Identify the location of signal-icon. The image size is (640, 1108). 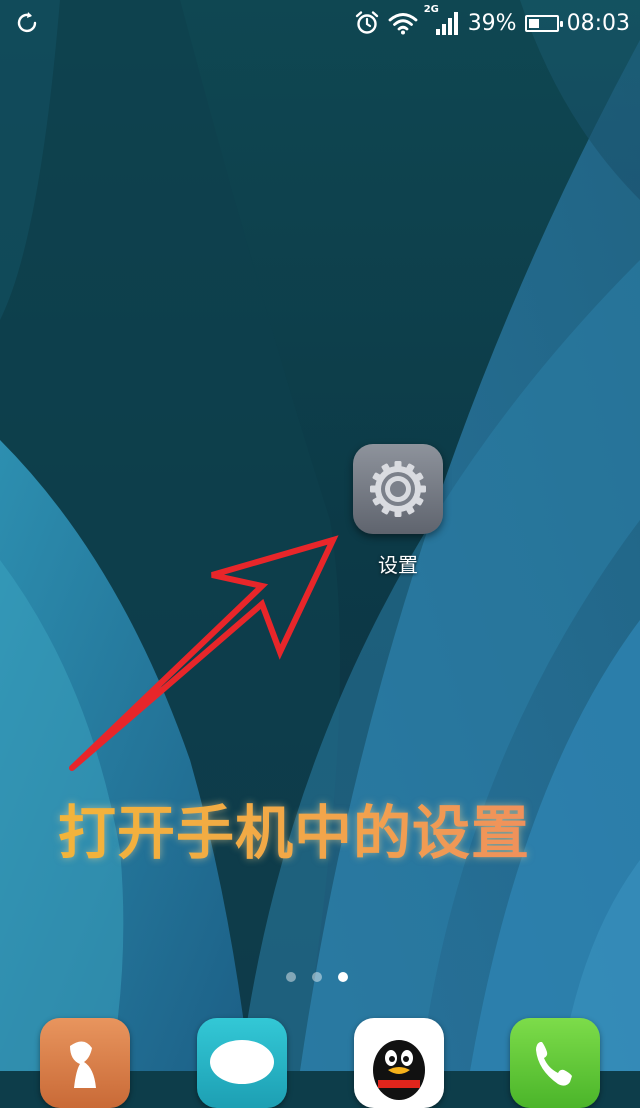
(446, 23).